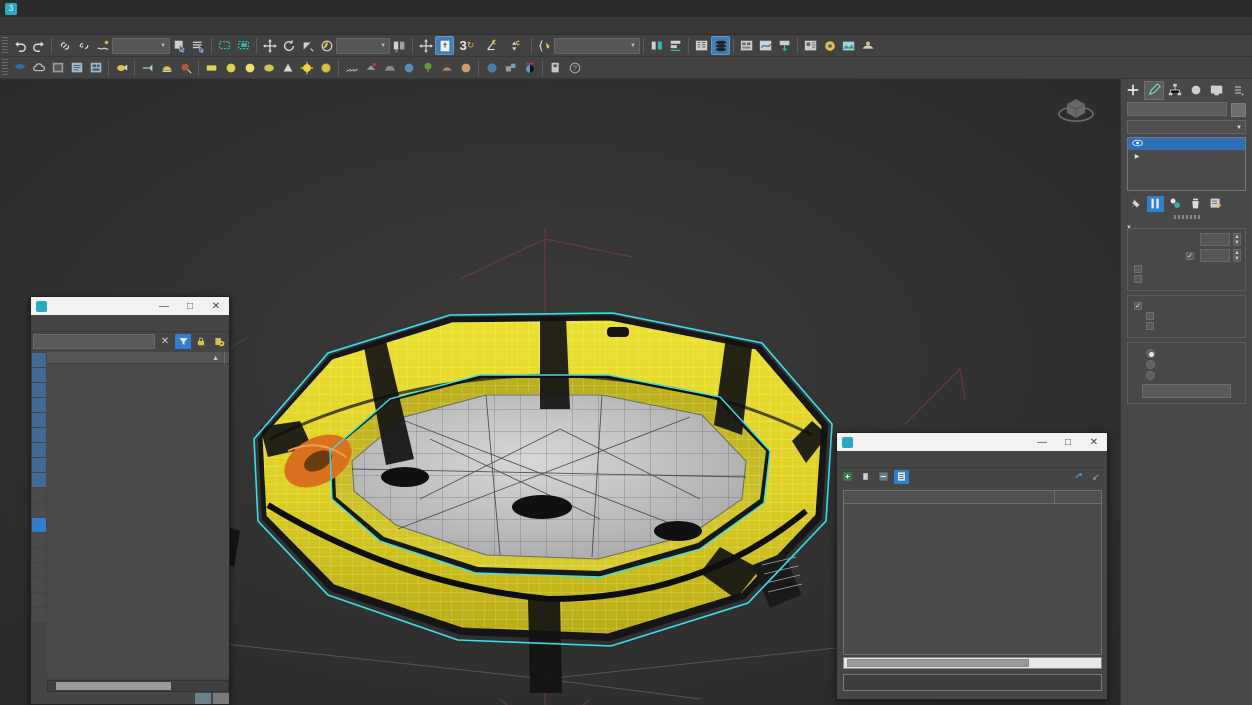 The width and height of the screenshot is (1252, 705). What do you see at coordinates (1186, 156) in the screenshot?
I see `modifier-stack-item-editable-poly: ▶` at bounding box center [1186, 156].